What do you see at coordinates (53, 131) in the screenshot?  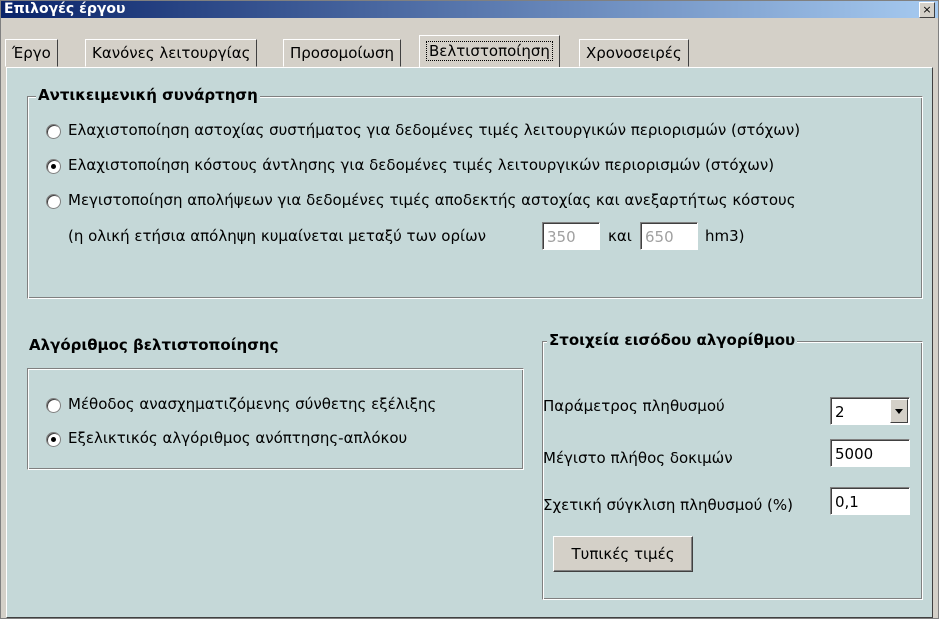 I see `objective-option-1-radio` at bounding box center [53, 131].